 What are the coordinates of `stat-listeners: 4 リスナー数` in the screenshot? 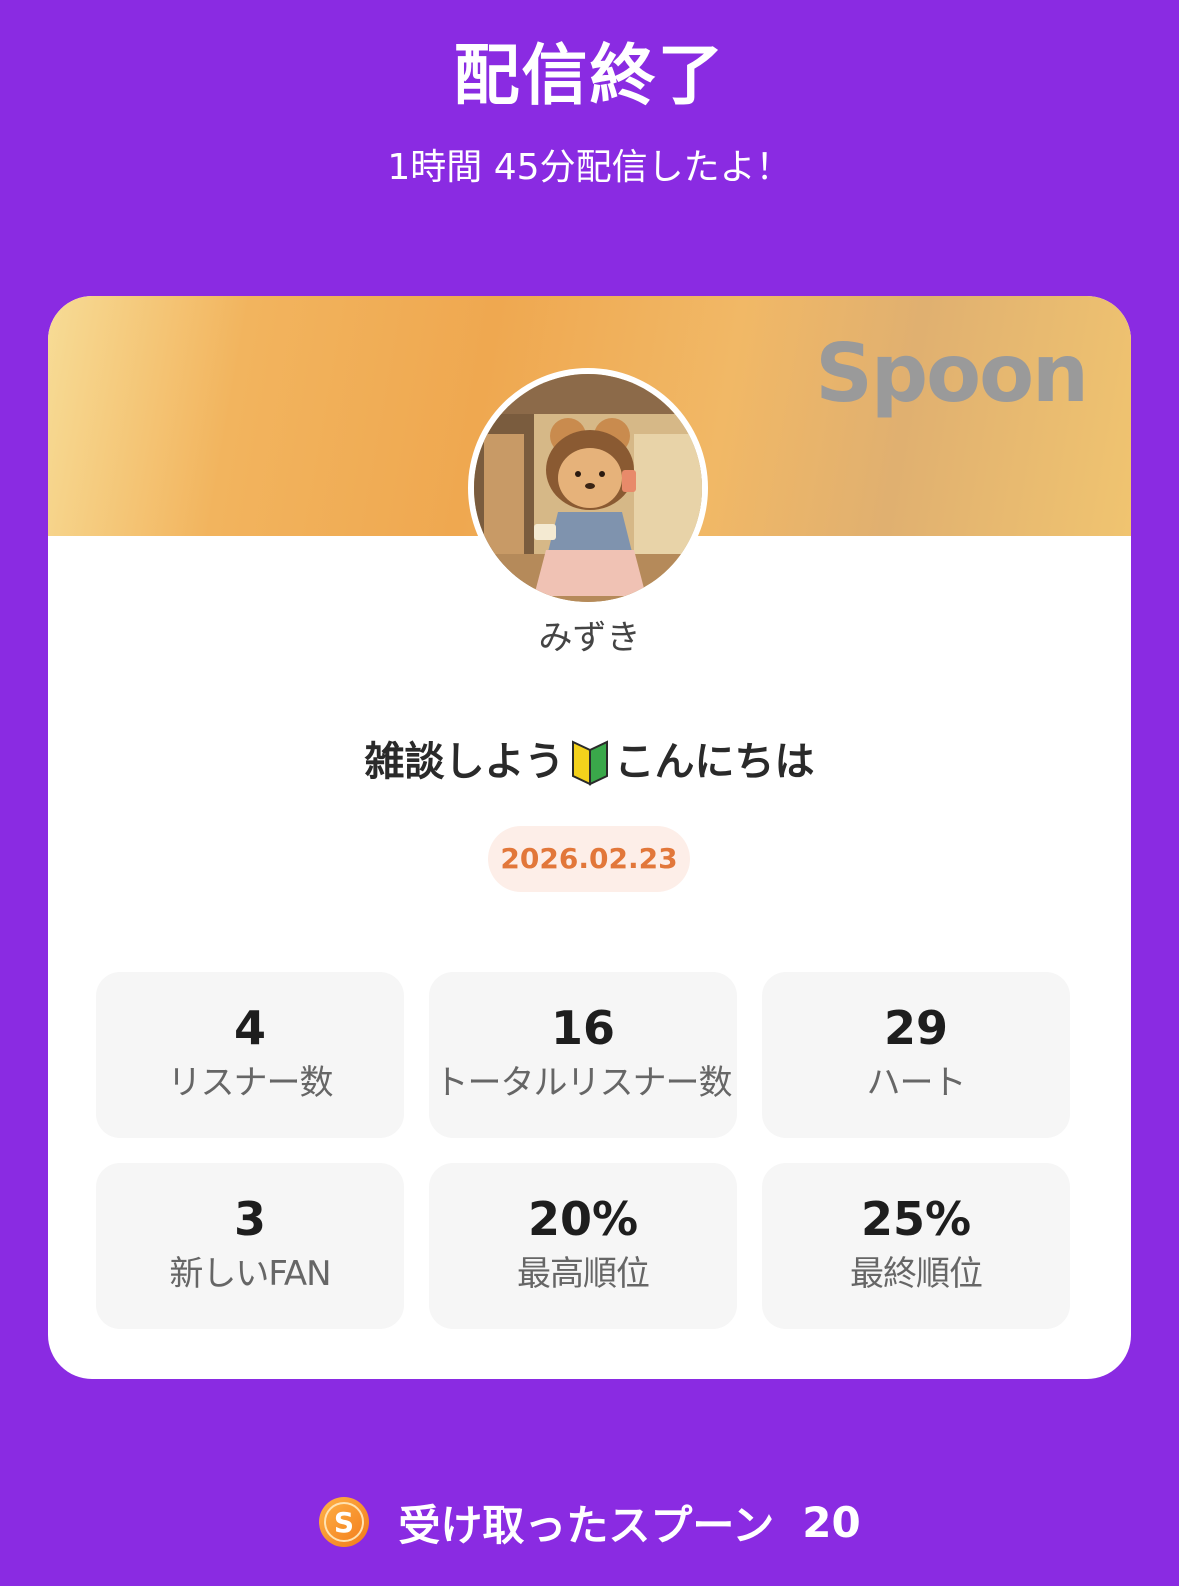 It's located at (250, 1055).